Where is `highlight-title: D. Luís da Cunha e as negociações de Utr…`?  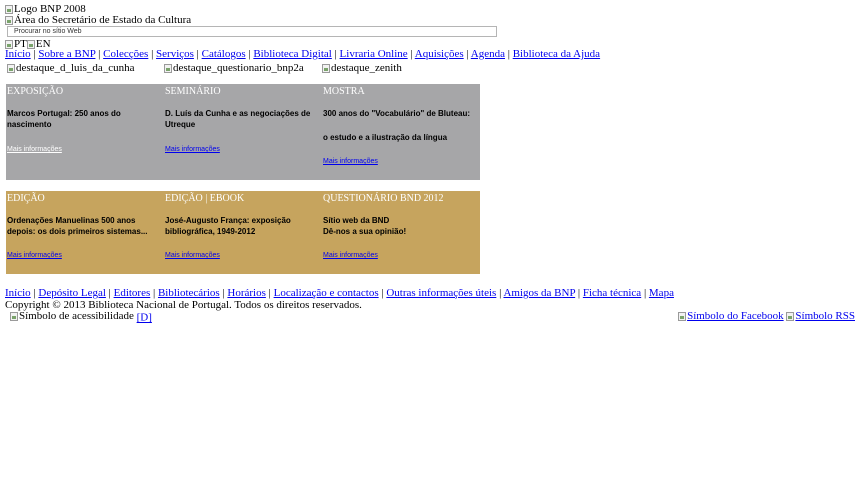
highlight-title: D. Luís da Cunha e as negociações de Utr… is located at coordinates (238, 119).